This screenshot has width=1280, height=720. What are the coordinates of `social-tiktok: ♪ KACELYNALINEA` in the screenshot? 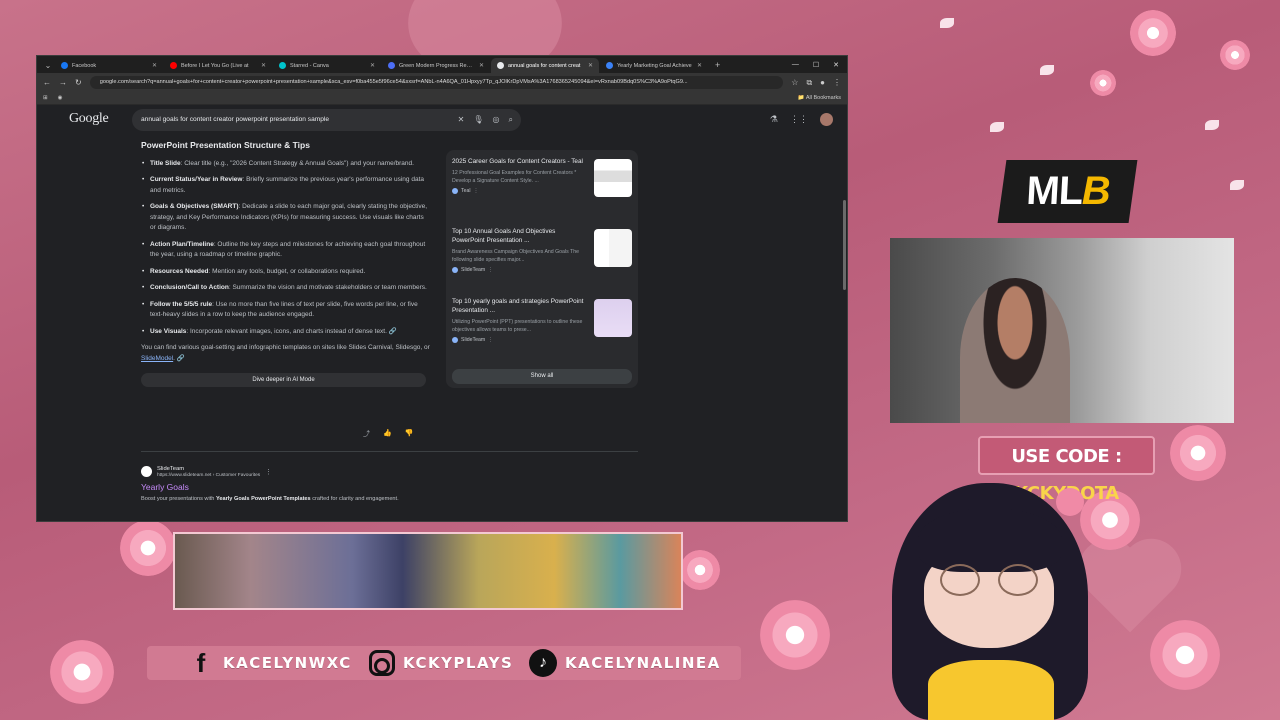 It's located at (625, 663).